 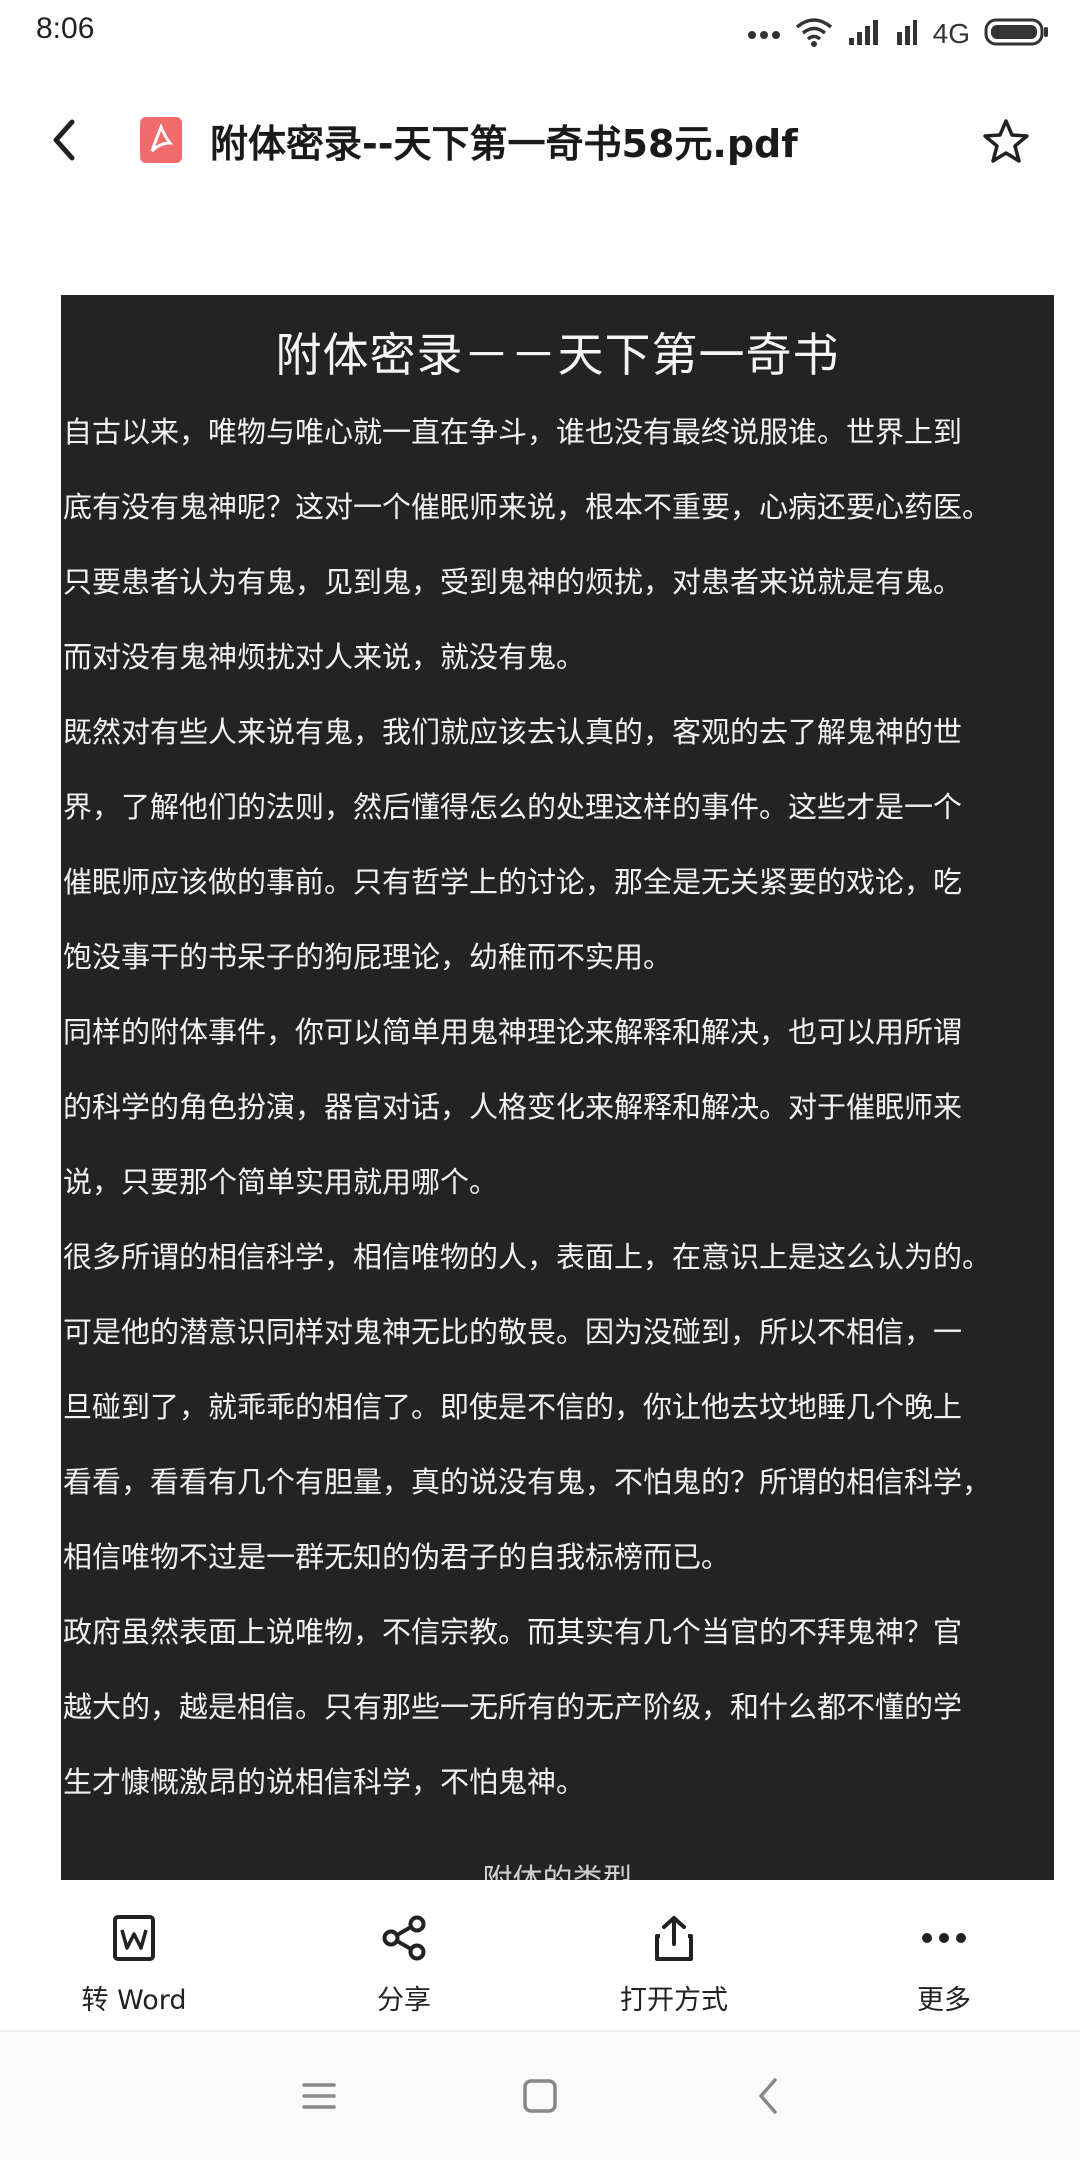 I want to click on file-title: 附体密录--天下第一奇书58元.pdf, so click(x=504, y=144).